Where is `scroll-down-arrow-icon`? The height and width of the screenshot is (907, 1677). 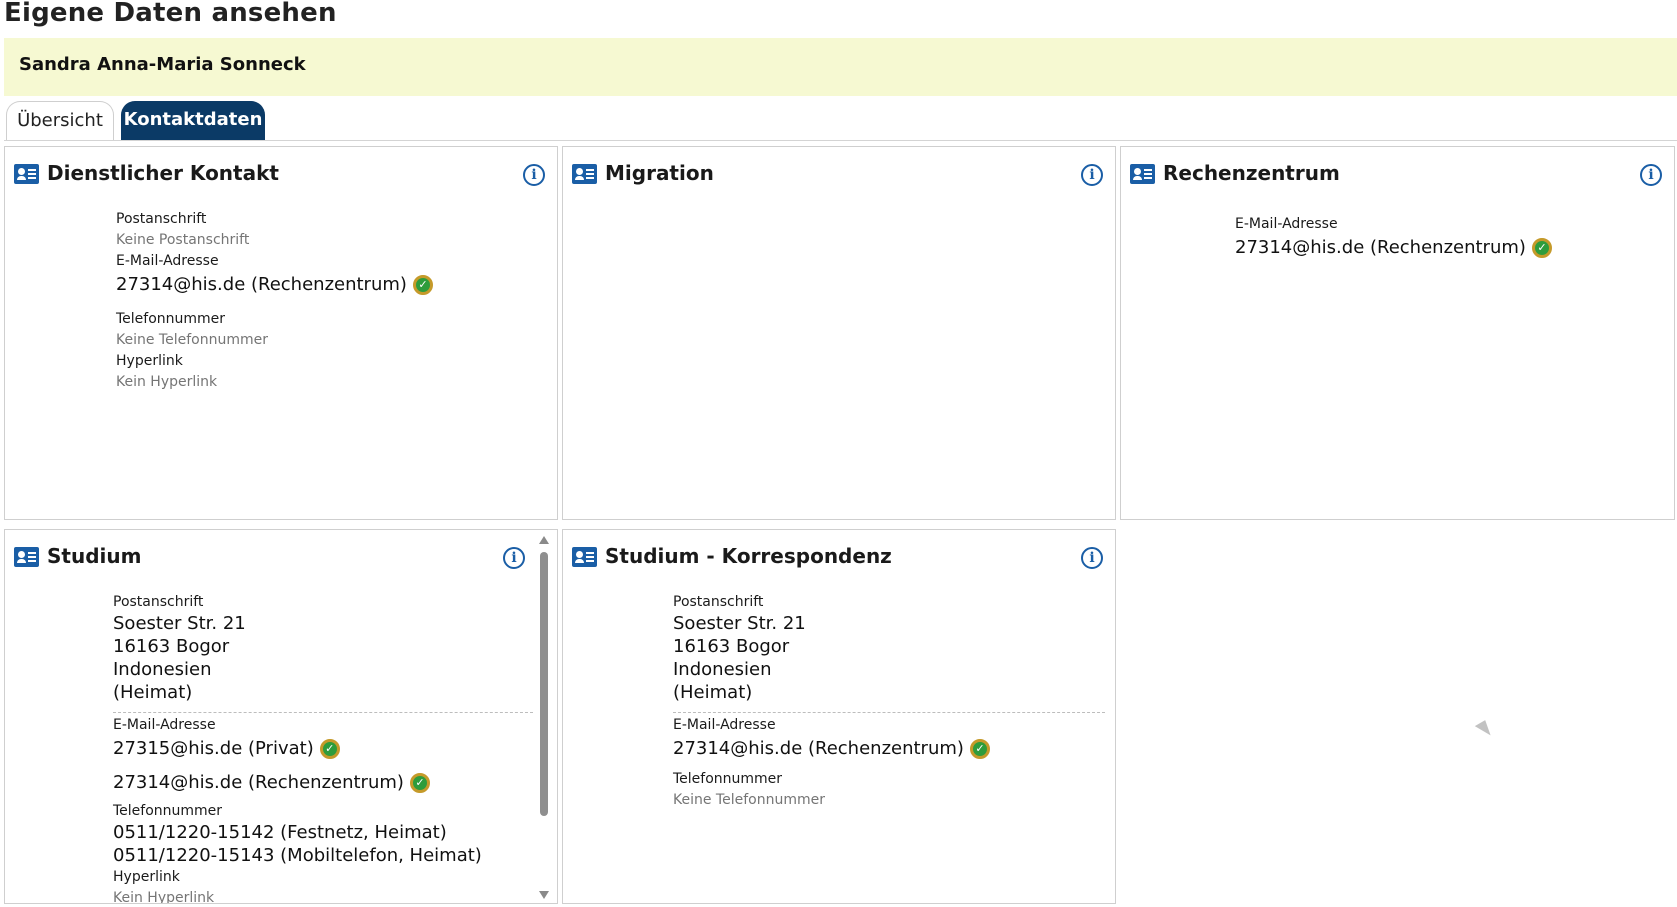
scroll-down-arrow-icon is located at coordinates (544, 895).